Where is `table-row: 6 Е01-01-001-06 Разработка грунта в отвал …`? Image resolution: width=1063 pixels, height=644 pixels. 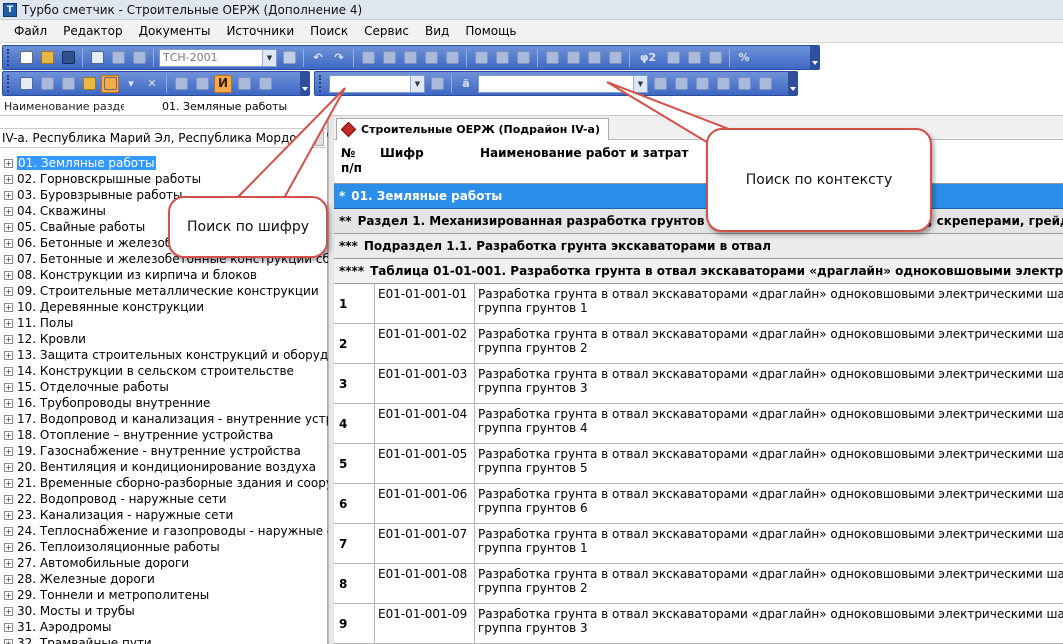
table-row: 6 Е01-01-001-06 Разработка грунта в отвал … is located at coordinates (698, 504).